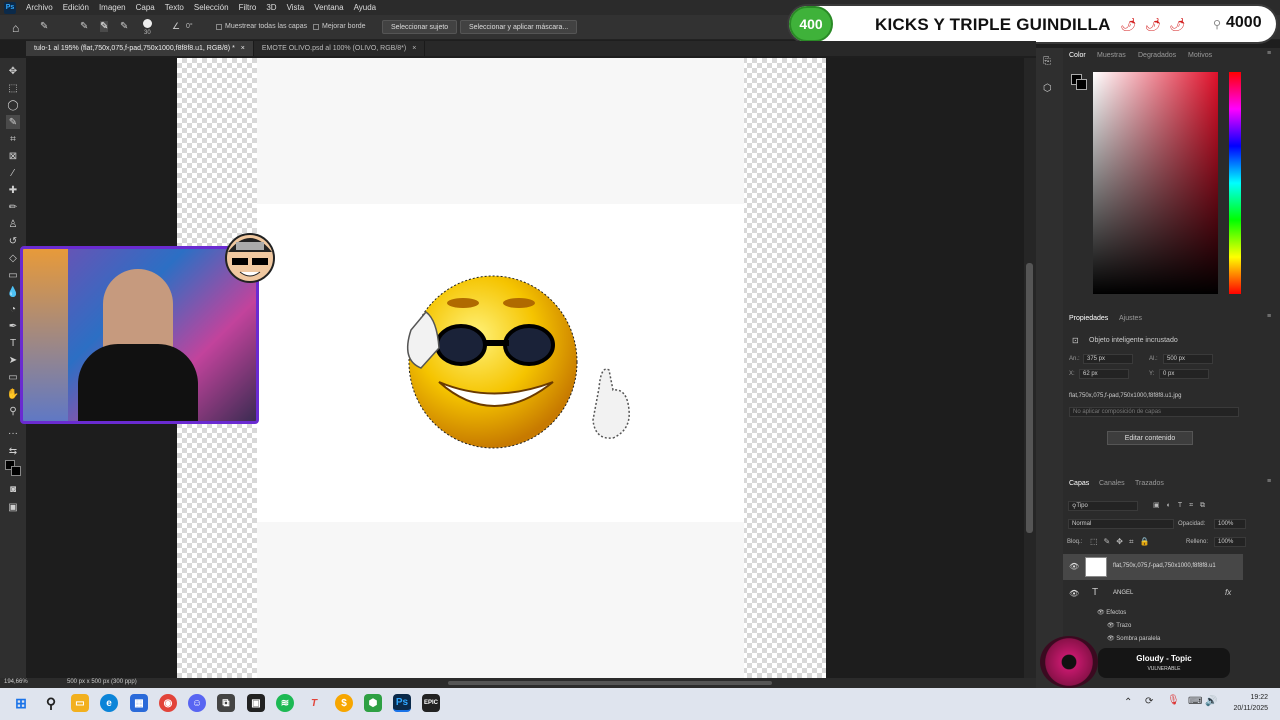 The height and width of the screenshot is (720, 1280). Describe the element at coordinates (271, 7) in the screenshot. I see `menu-3d: 3D` at that location.